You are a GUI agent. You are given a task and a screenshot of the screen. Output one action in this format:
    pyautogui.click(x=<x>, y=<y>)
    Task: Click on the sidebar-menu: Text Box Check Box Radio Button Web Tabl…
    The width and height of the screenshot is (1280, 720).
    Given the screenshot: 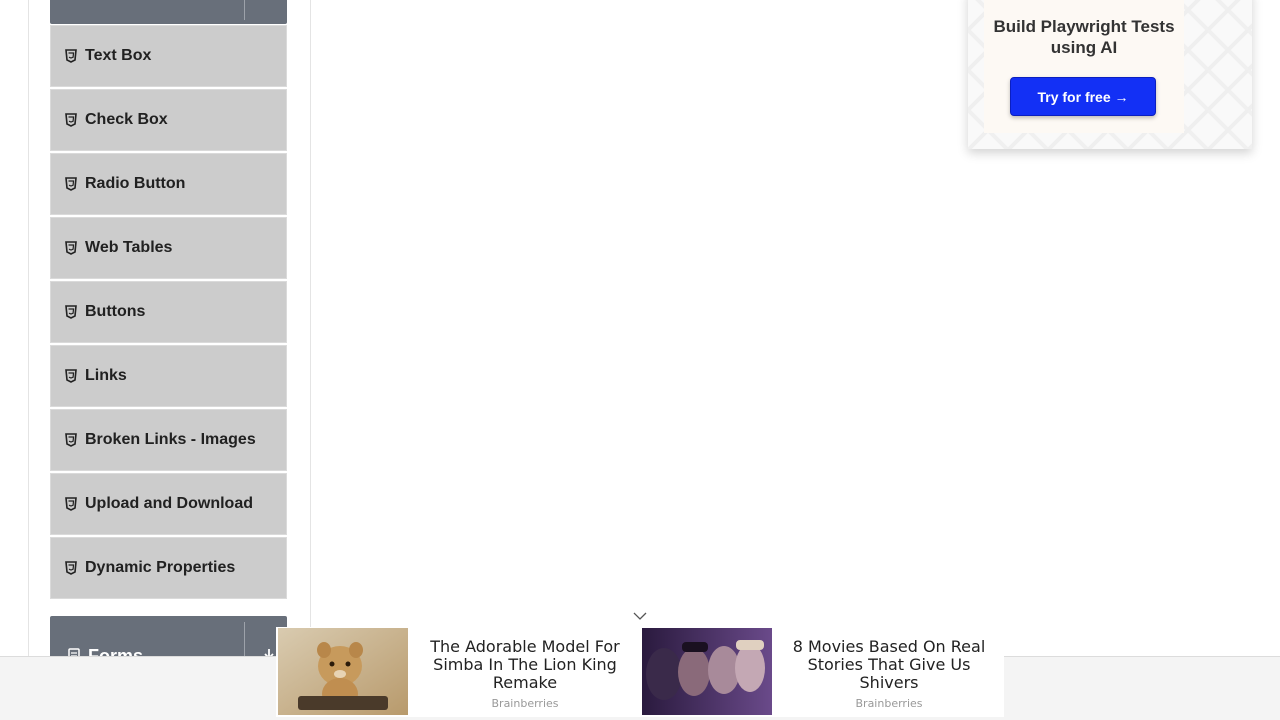 What is the action you would take?
    pyautogui.click(x=168, y=313)
    